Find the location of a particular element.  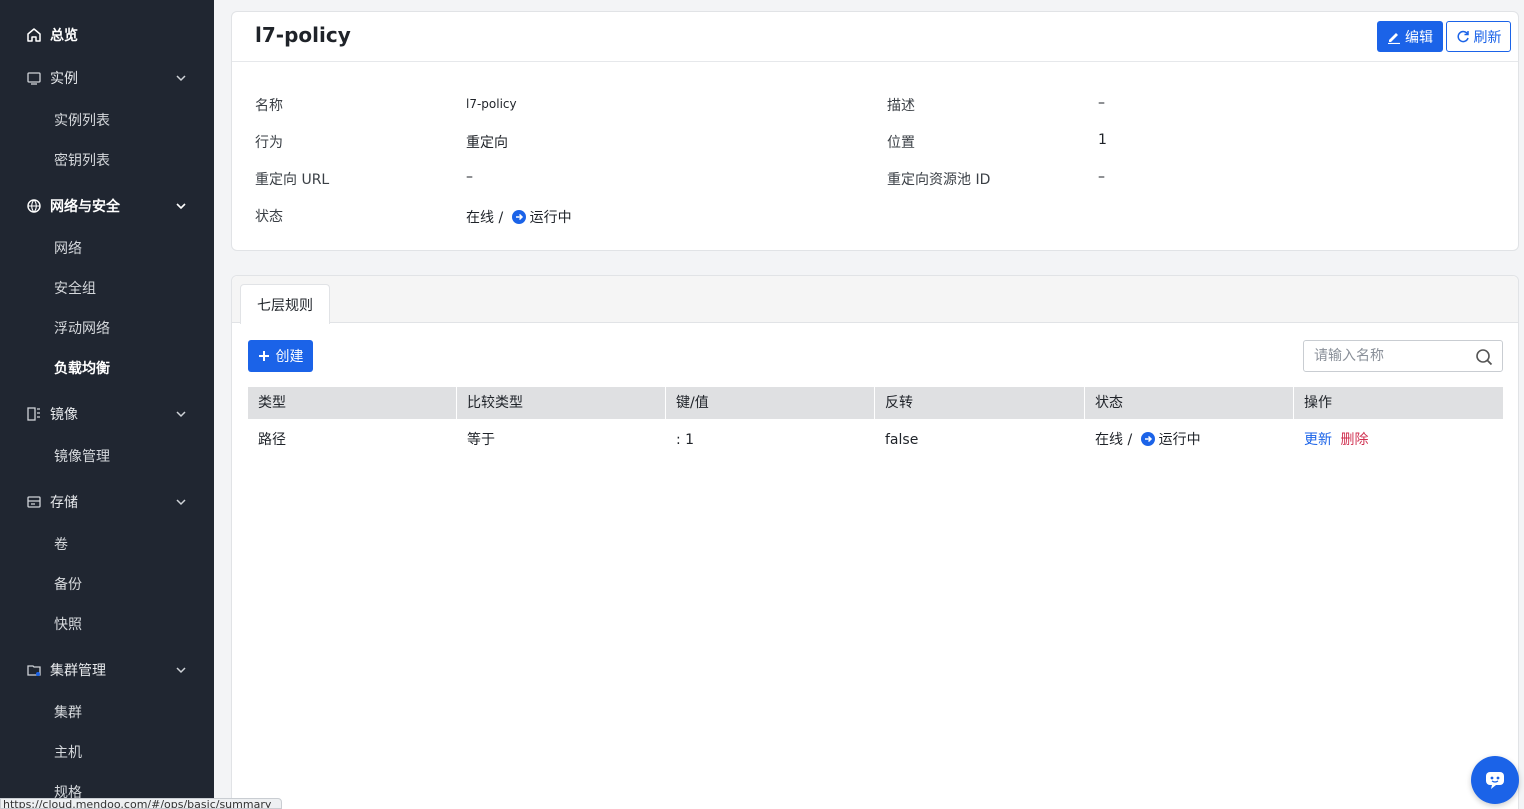

table-header: 类型 比较类型 键/值 反转 状态 操作 is located at coordinates (875, 403).